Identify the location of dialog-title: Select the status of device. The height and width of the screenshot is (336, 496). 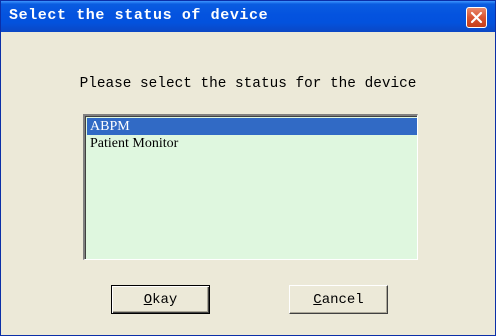
(139, 15).